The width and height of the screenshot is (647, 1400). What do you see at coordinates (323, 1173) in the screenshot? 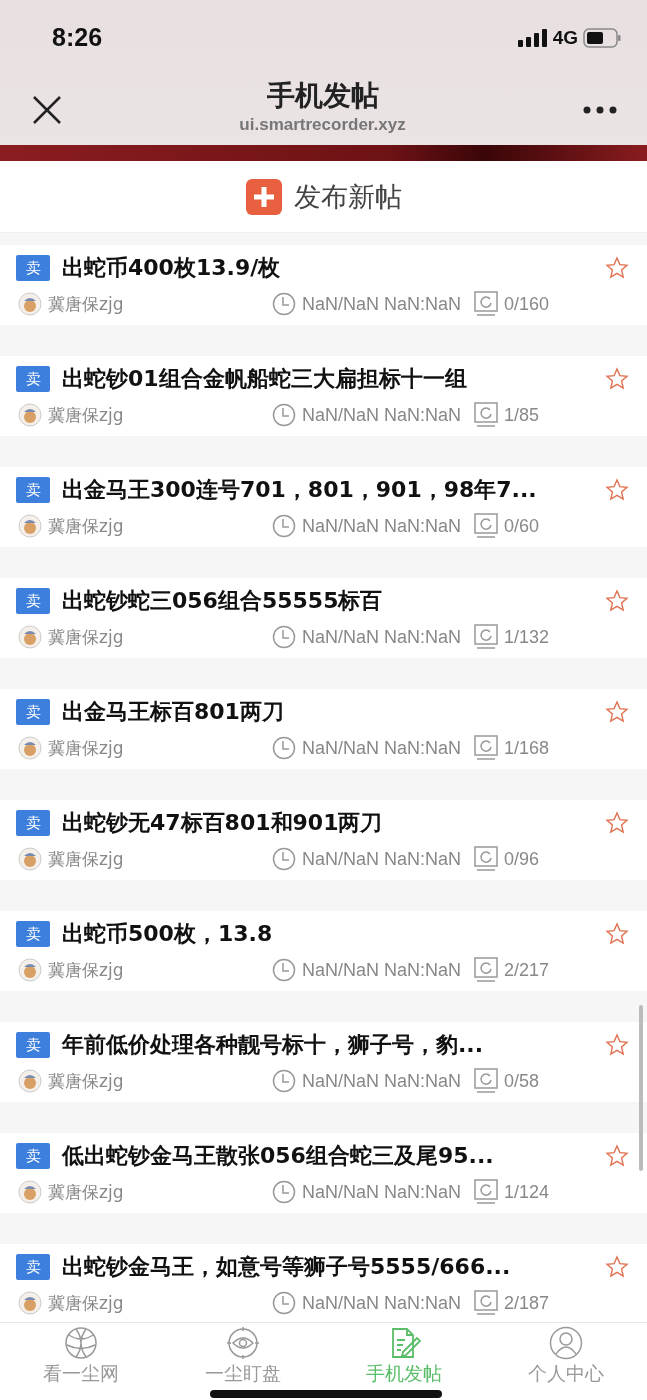
I see `post-card: 卖 低出蛇钞金马王散张056组合蛇三及尾95... 冀唐保zjg NaN/NaN NaN:NaN 1/124` at bounding box center [323, 1173].